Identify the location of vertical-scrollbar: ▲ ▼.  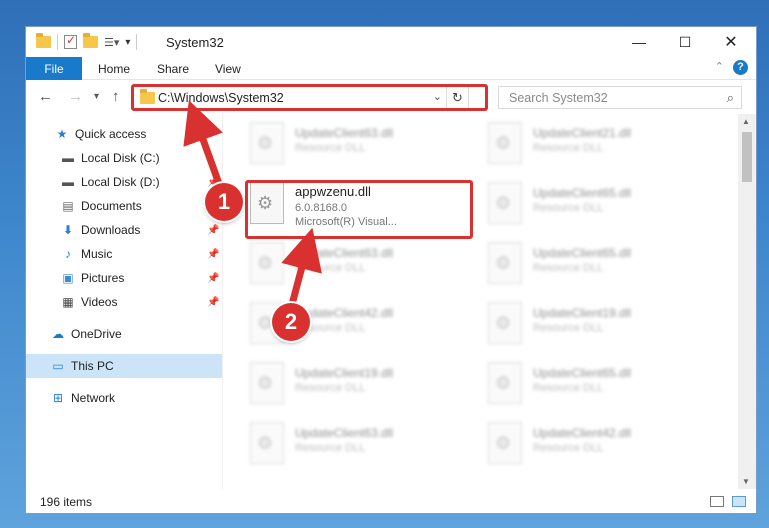
(747, 301).